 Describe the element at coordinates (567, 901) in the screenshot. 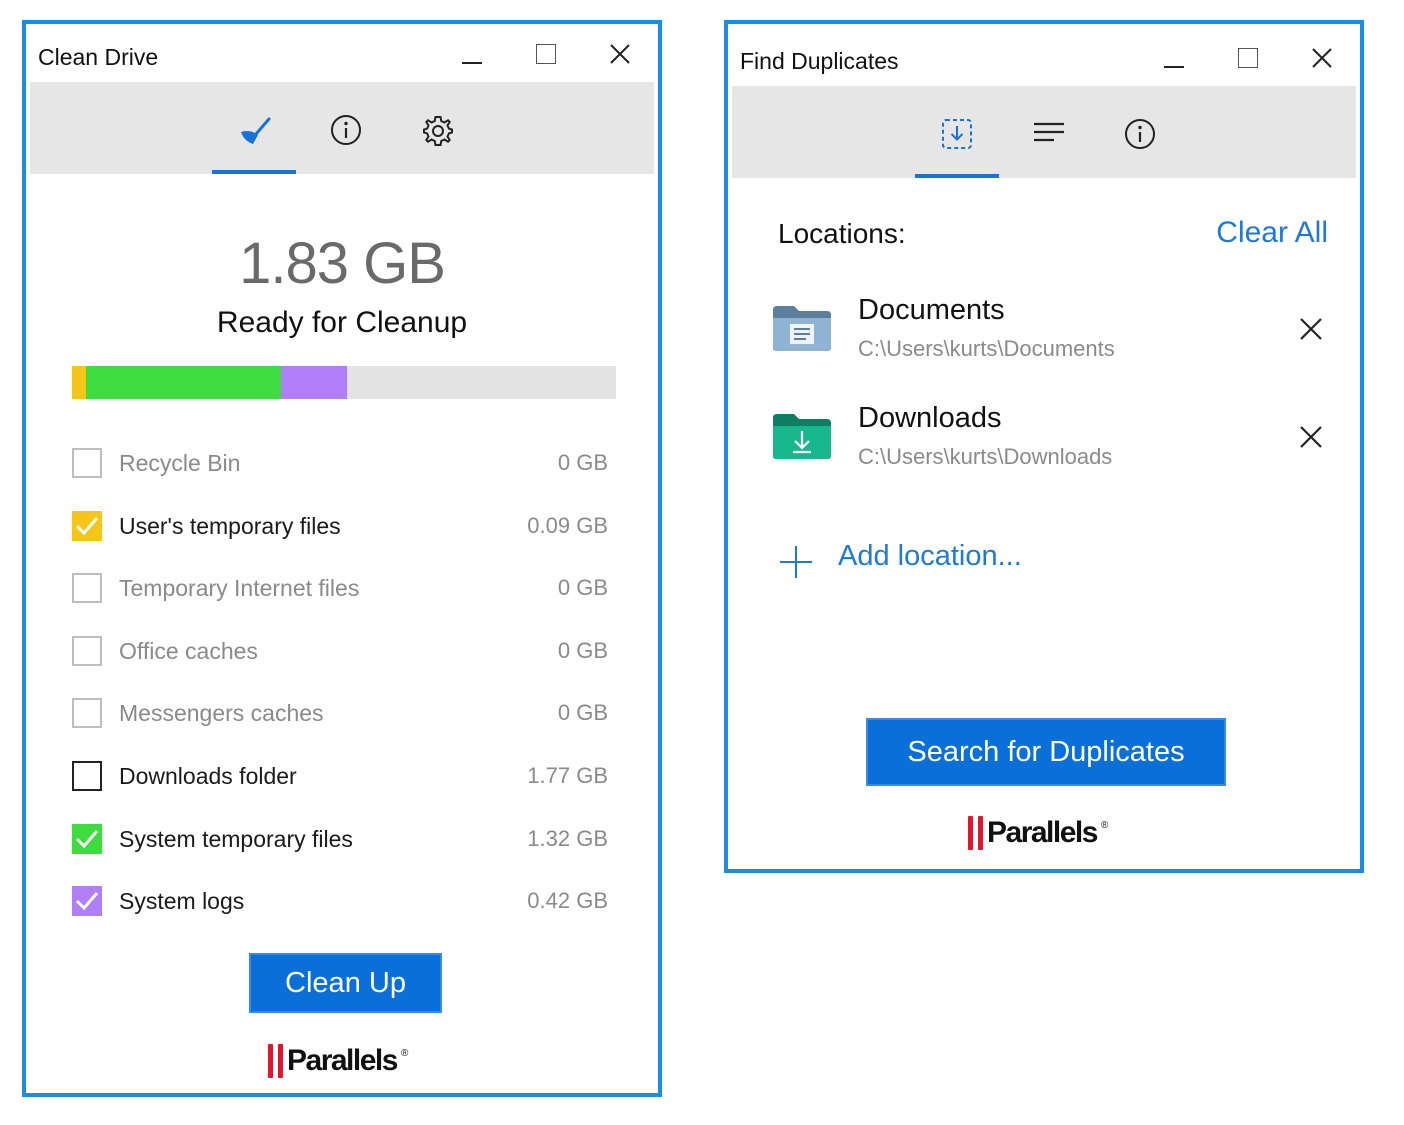

I see `cleanup-item-size: 0.42 GB` at that location.